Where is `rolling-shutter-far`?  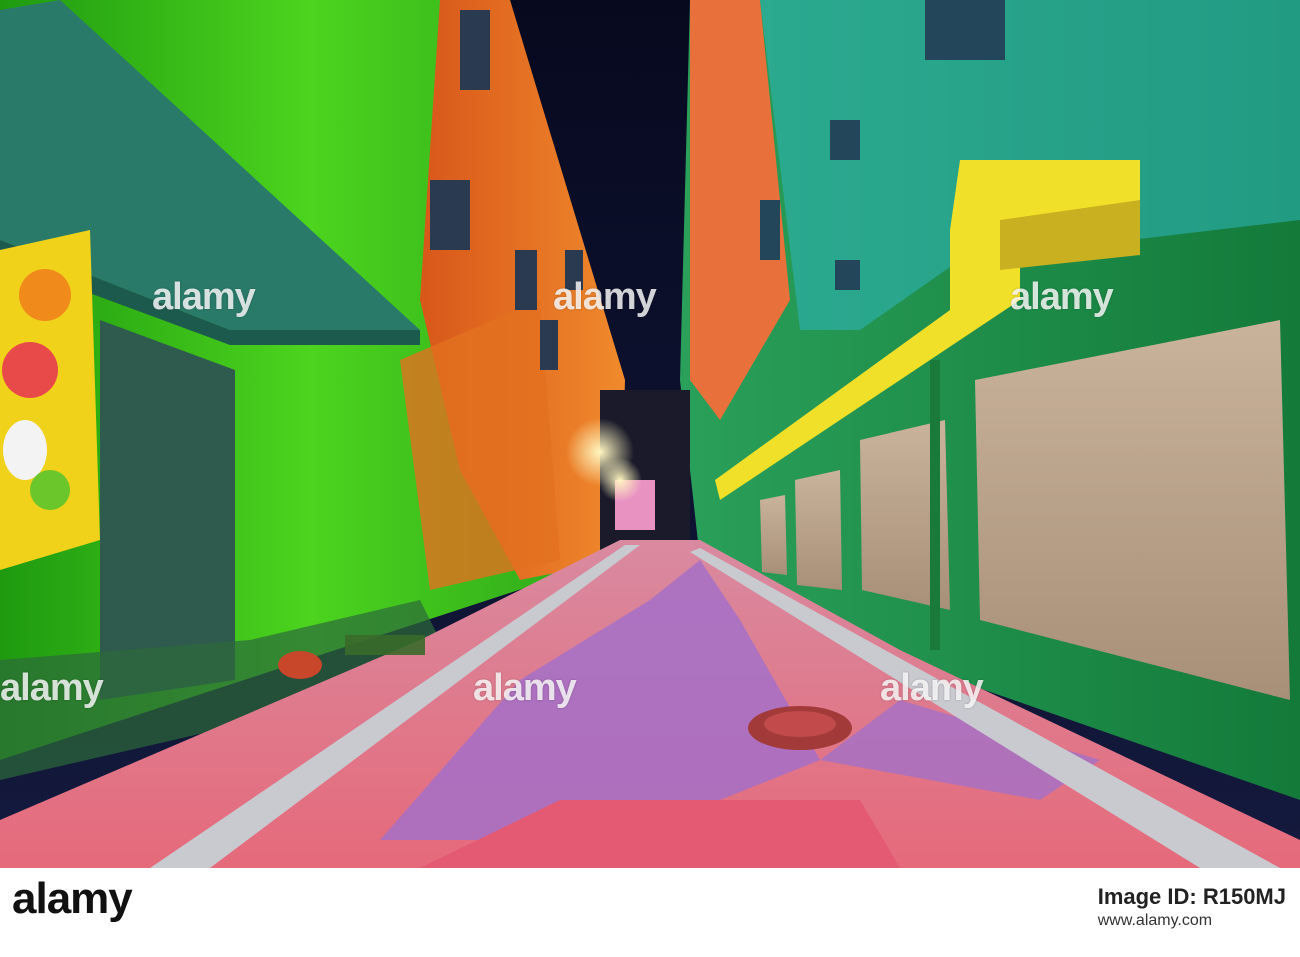 rolling-shutter-far is located at coordinates (773, 535).